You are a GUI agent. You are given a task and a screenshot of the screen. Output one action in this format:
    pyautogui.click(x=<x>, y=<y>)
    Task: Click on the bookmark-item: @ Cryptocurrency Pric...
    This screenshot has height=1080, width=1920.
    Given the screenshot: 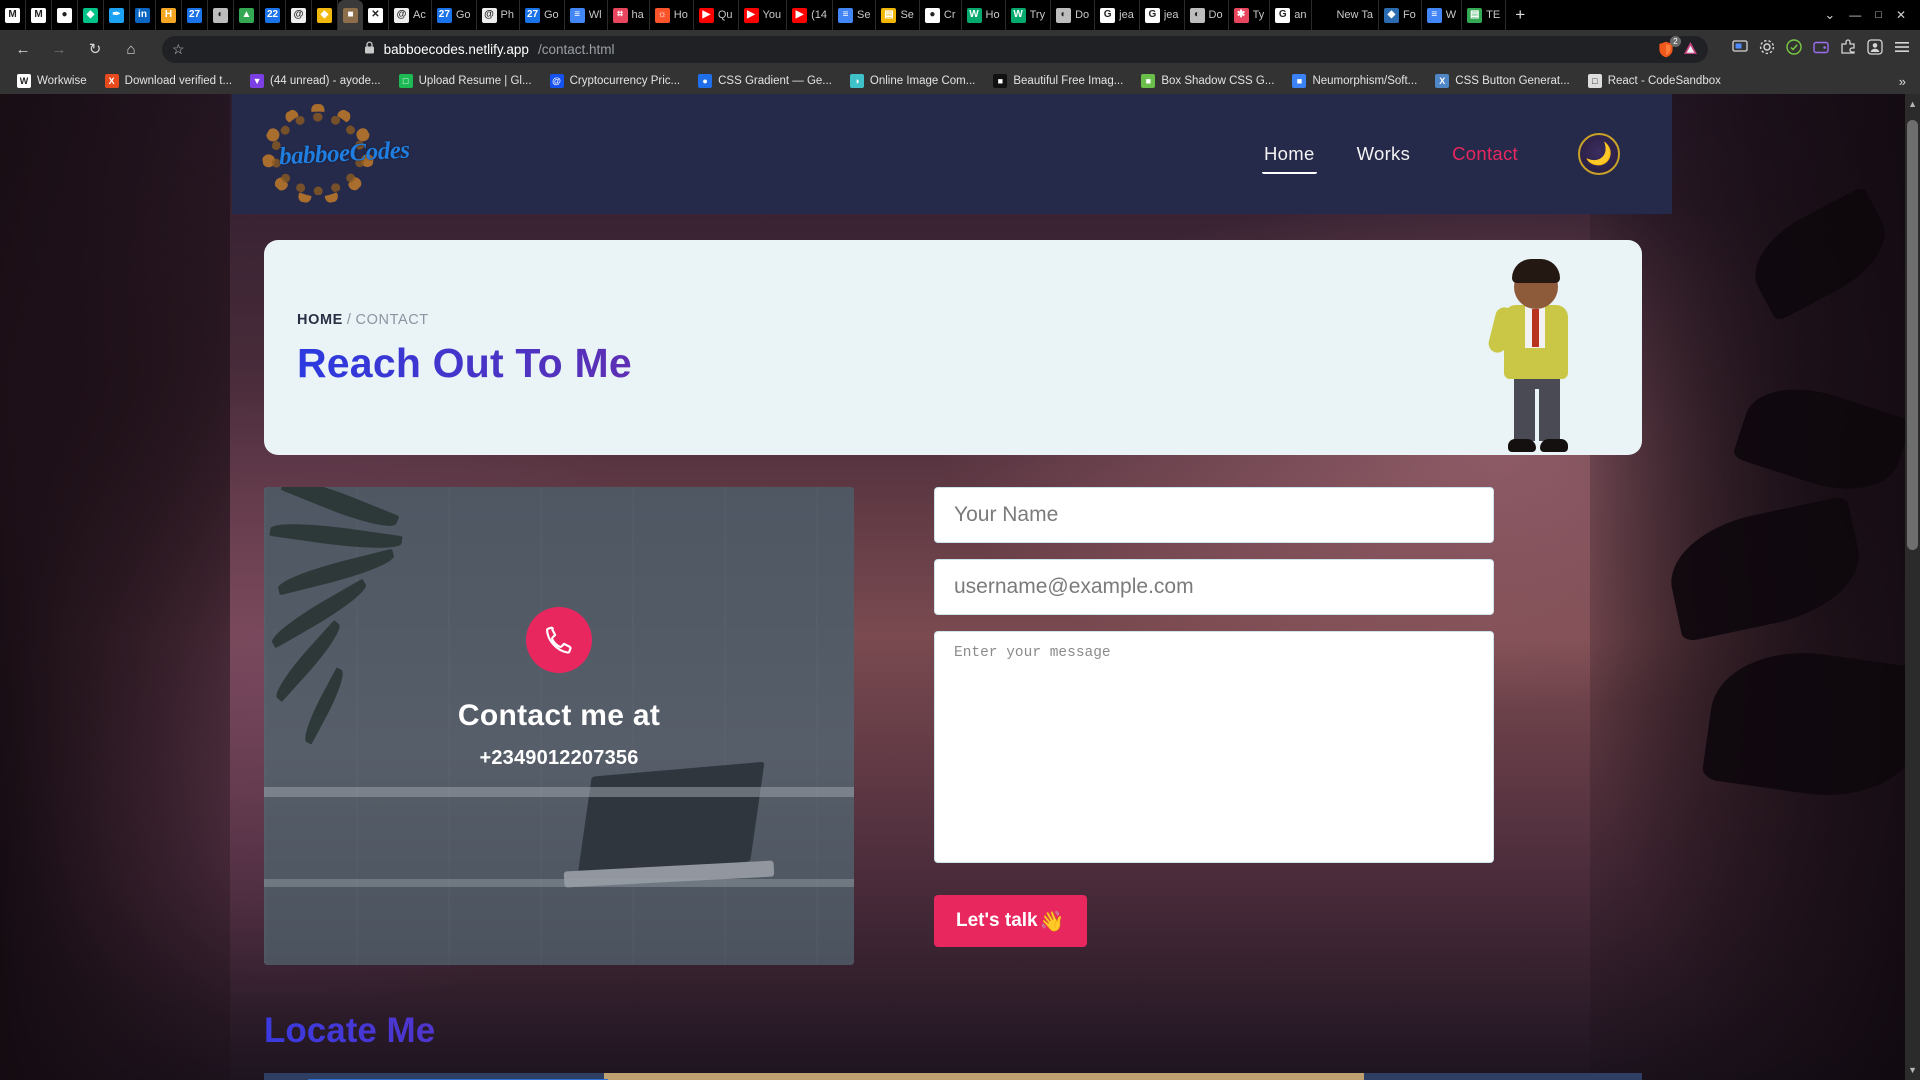 What is the action you would take?
    pyautogui.click(x=615, y=81)
    